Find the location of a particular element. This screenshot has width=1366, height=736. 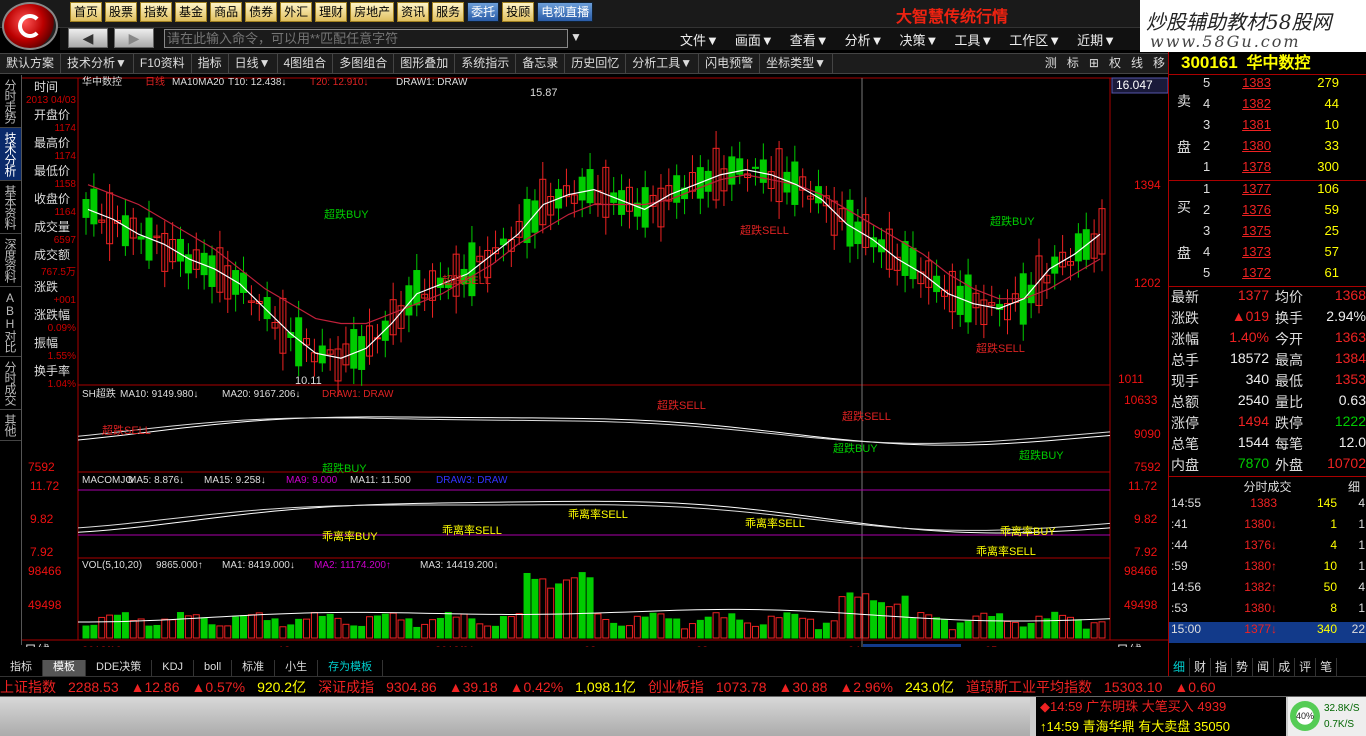

nav-item-4: 商品 is located at coordinates (226, 12).